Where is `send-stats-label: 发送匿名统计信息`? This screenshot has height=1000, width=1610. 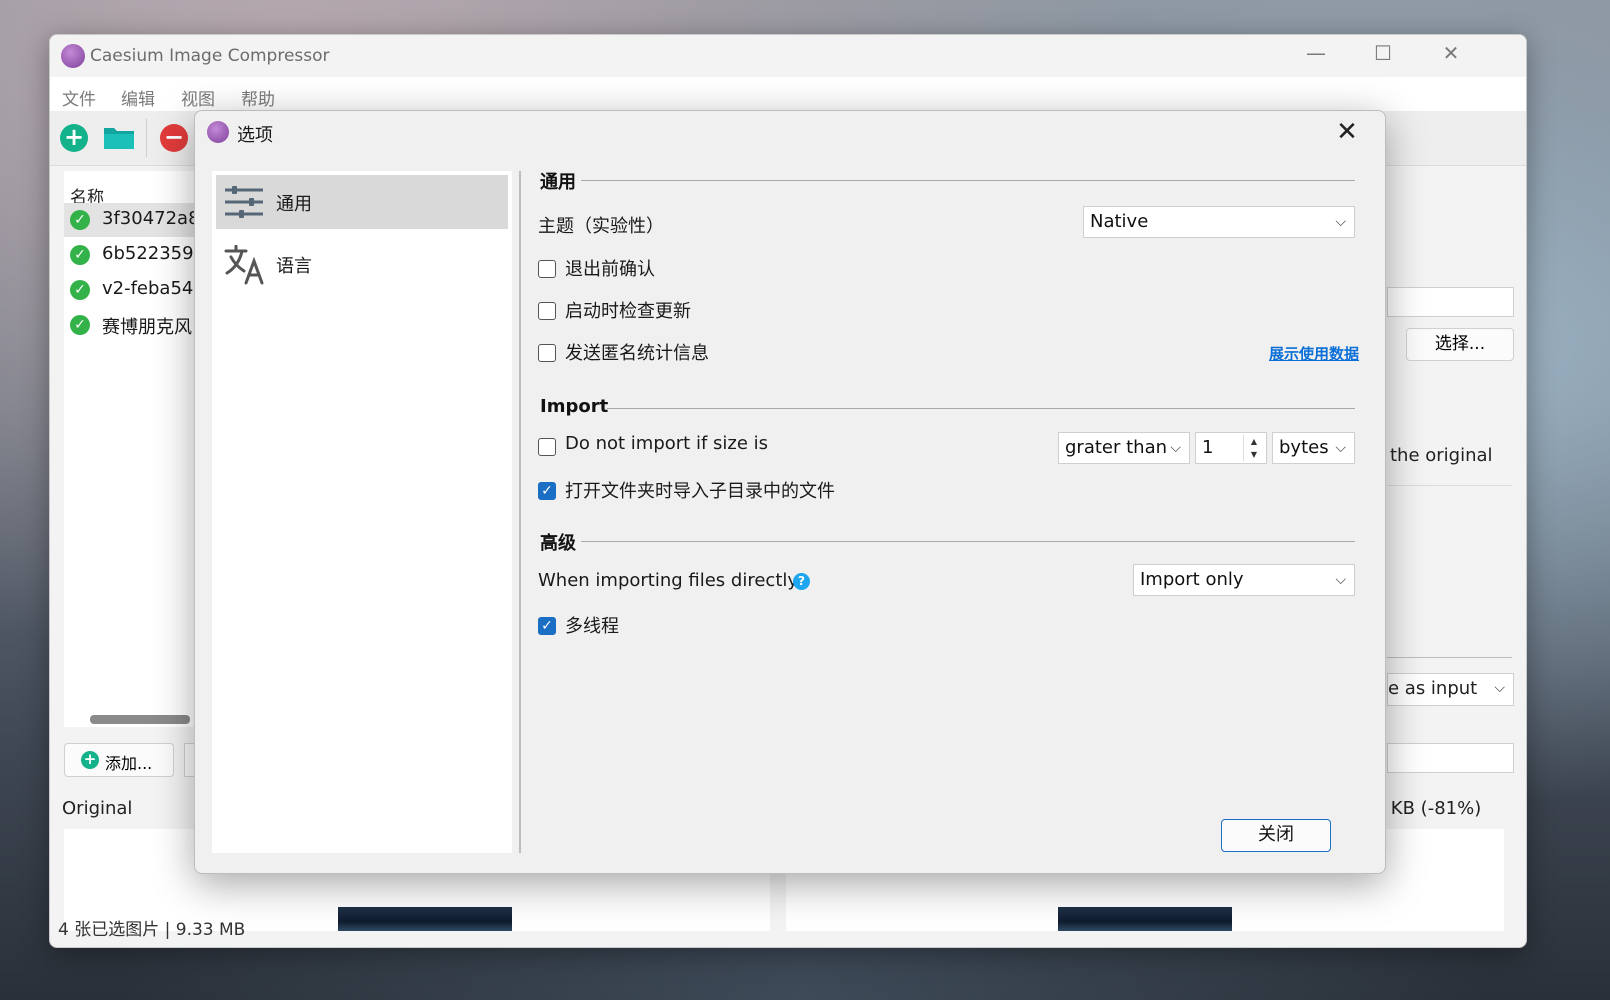 send-stats-label: 发送匿名统计信息 is located at coordinates (637, 353).